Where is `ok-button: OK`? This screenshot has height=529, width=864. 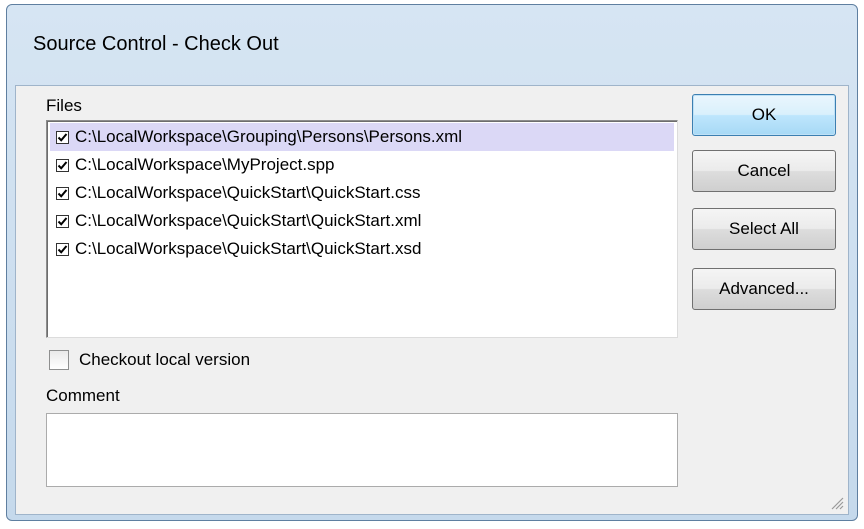 ok-button: OK is located at coordinates (764, 115).